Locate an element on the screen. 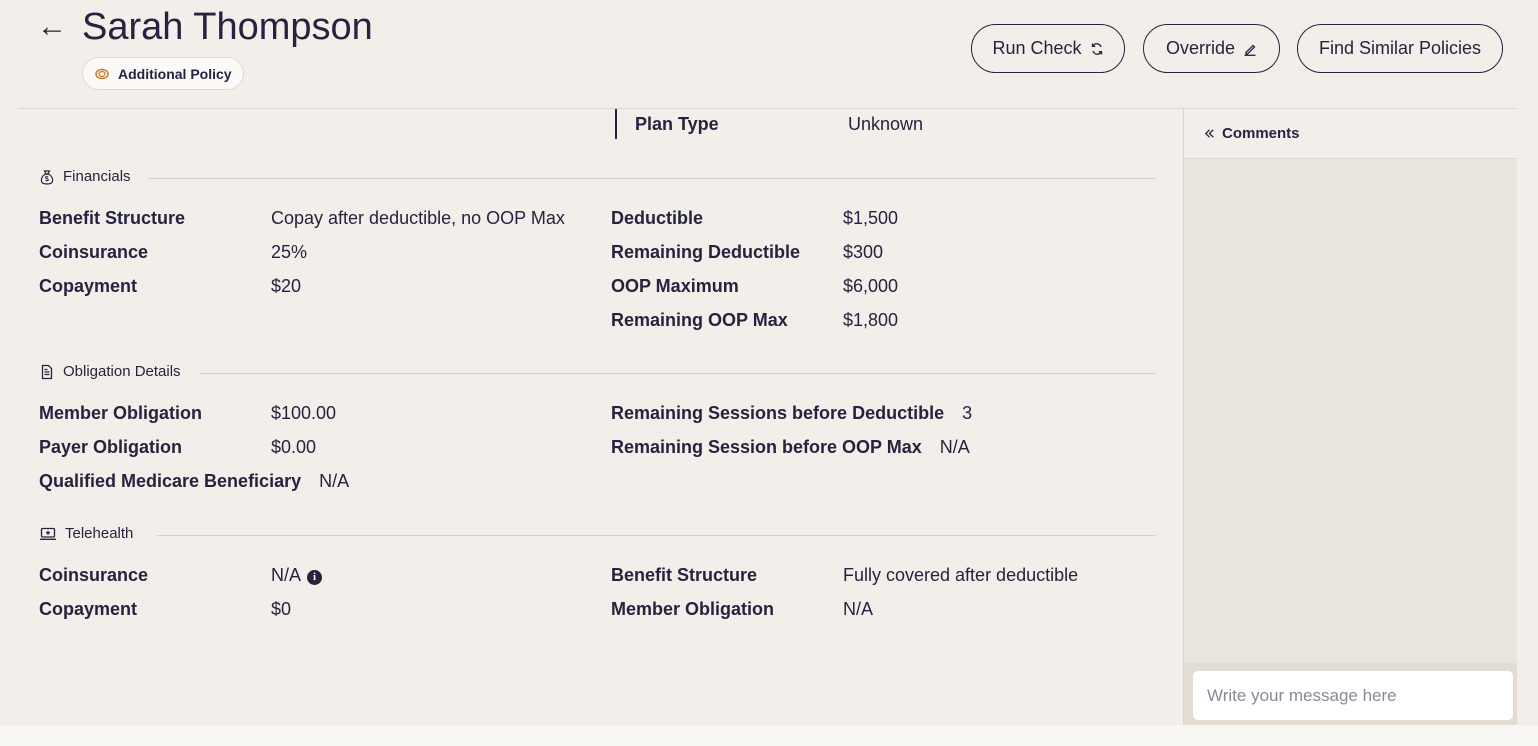  run-check-button: Run Check is located at coordinates (1048, 48).